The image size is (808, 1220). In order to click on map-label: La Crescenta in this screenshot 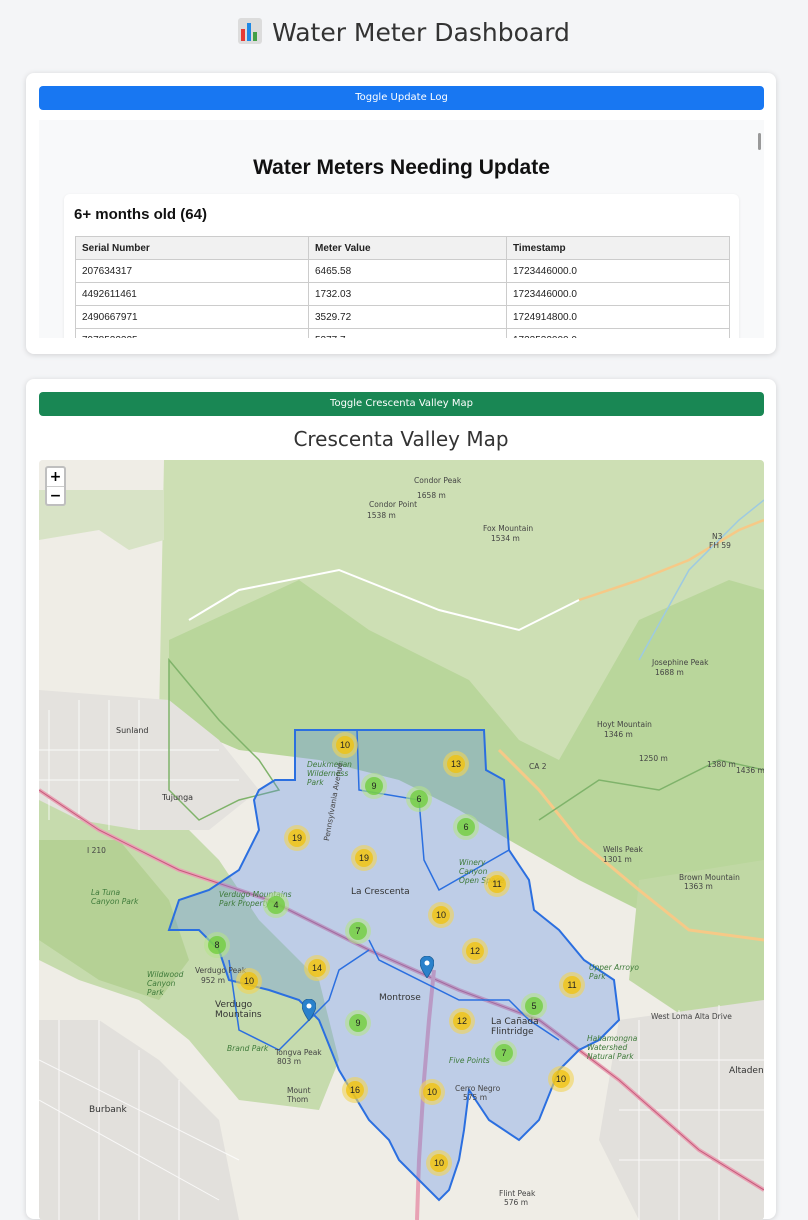, I will do `click(380, 892)`.